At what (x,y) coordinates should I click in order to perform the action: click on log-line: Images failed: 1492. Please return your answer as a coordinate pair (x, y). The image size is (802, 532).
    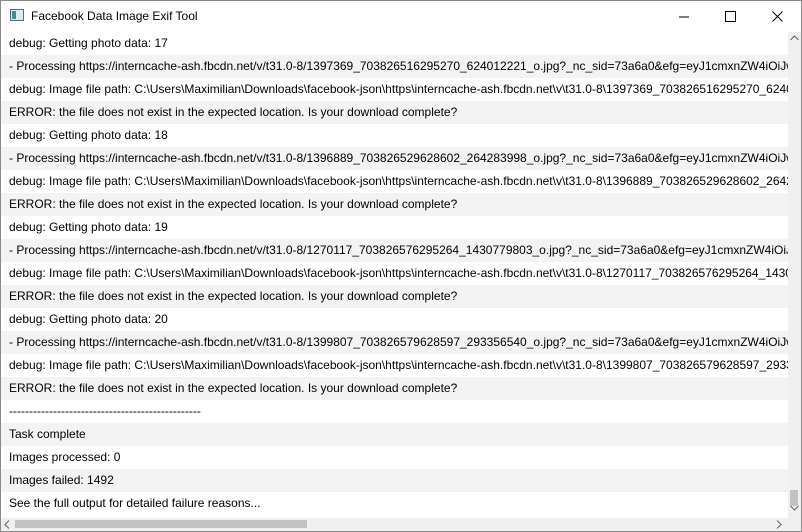
    Looking at the image, I should click on (394, 480).